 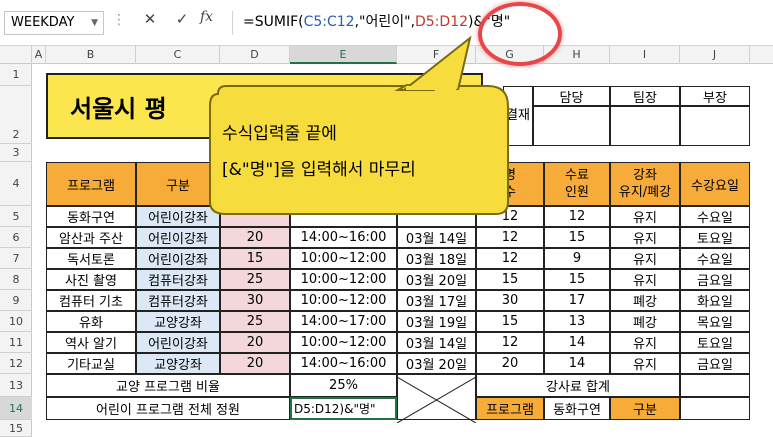 What do you see at coordinates (343, 55) in the screenshot?
I see `column-header: E` at bounding box center [343, 55].